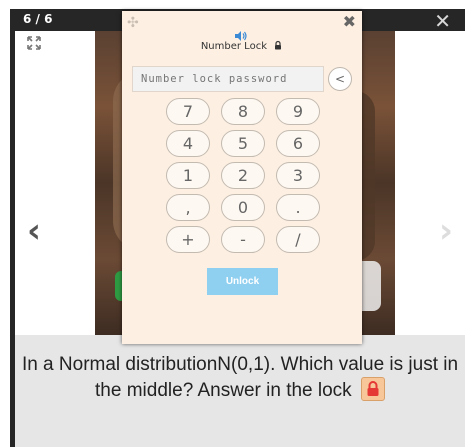  Describe the element at coordinates (38, 19) in the screenshot. I see `slide-counter: 6 / 6` at that location.